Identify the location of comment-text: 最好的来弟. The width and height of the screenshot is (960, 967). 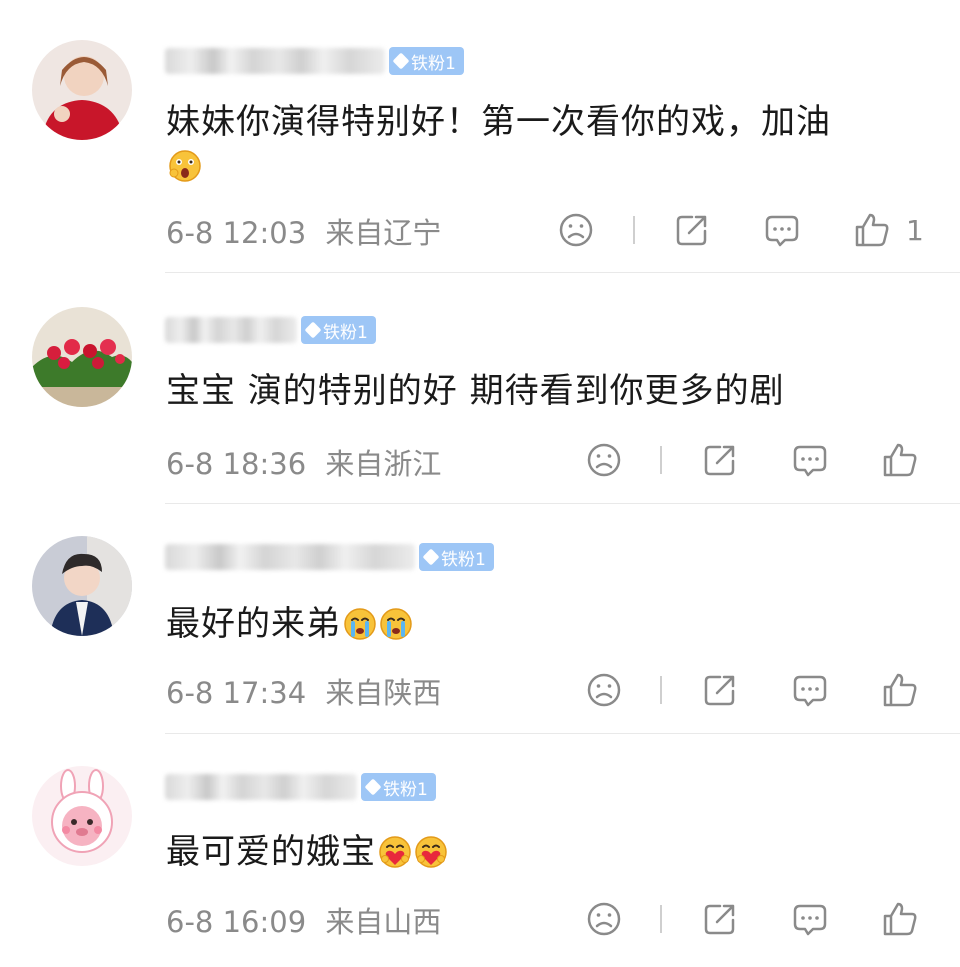
(289, 620).